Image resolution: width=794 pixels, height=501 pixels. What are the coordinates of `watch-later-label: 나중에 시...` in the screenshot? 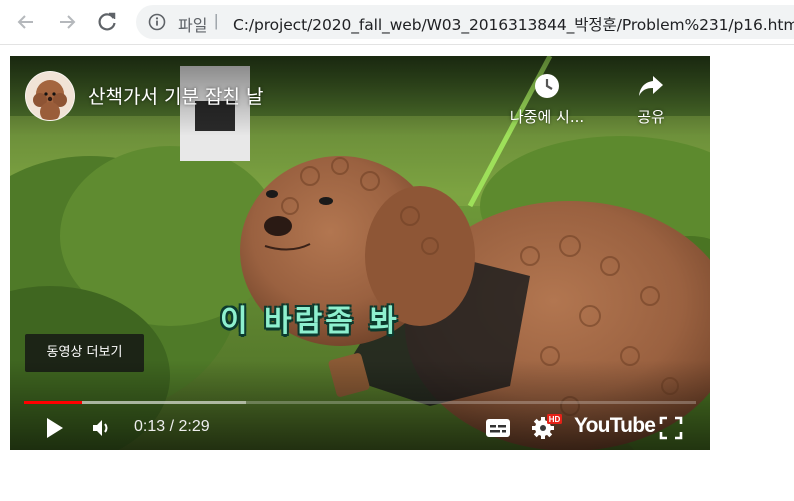 It's located at (547, 117).